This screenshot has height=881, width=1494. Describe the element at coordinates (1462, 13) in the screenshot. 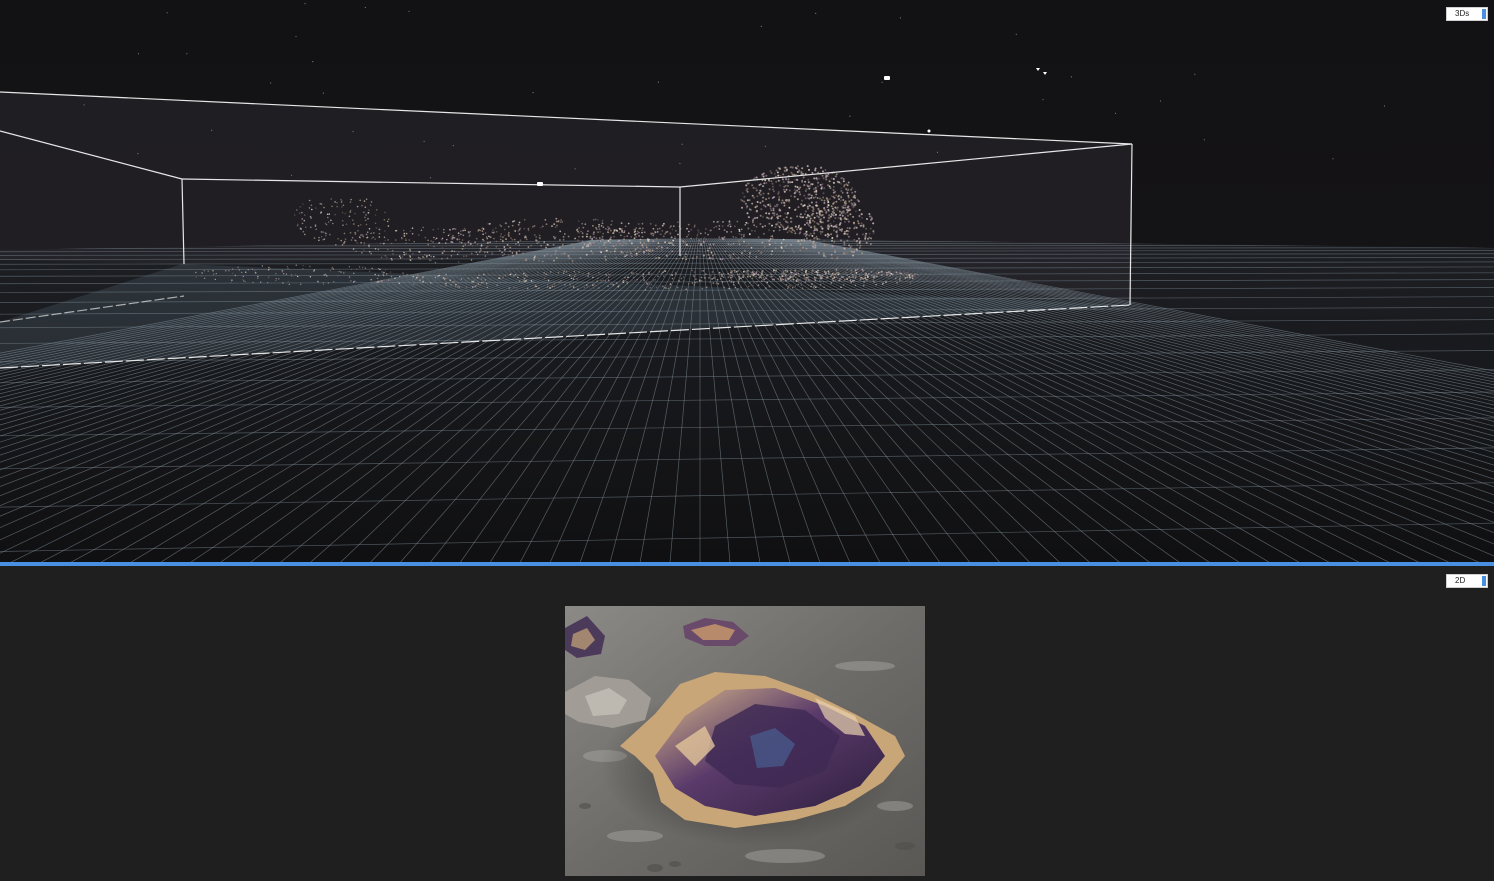

I see `3d-mode-label: 3Ds` at that location.